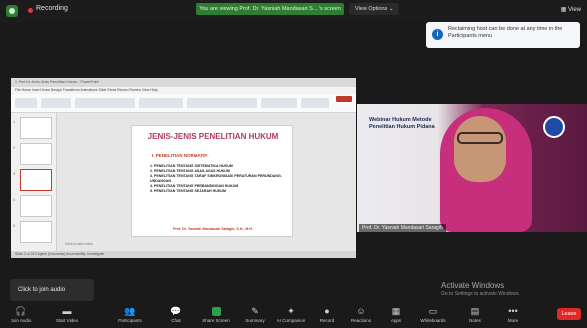 The image size is (587, 328). Describe the element at coordinates (279, 103) in the screenshot. I see `editing-group` at that location.